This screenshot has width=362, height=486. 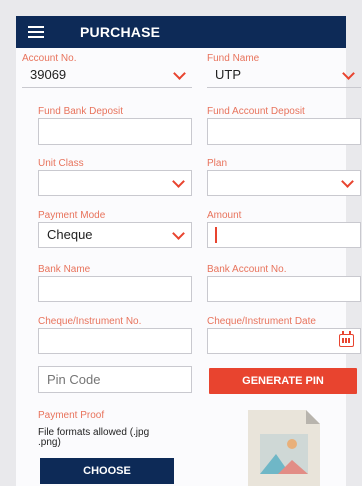 I want to click on app-bar: PURCHASE, so click(x=181, y=32).